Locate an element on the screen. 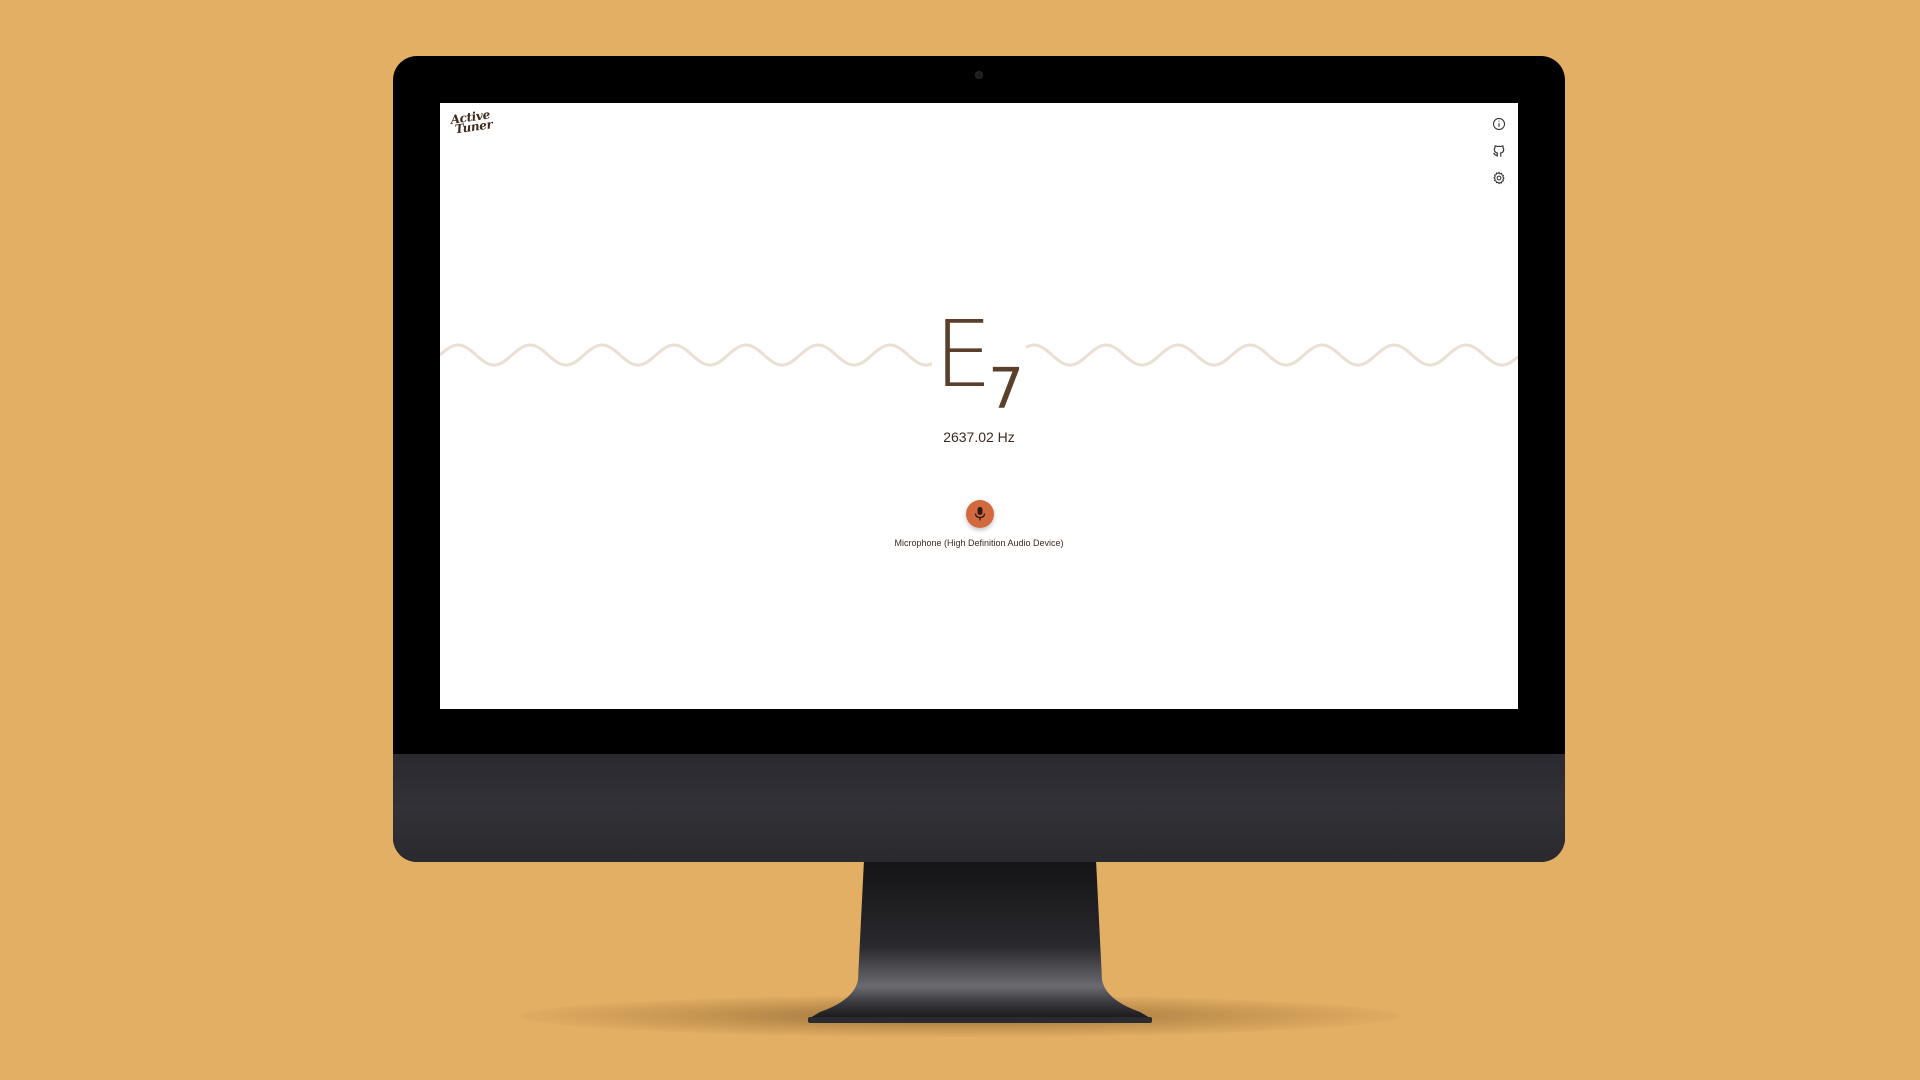 The height and width of the screenshot is (1080, 1920). note-letter: E is located at coordinates (963, 354).